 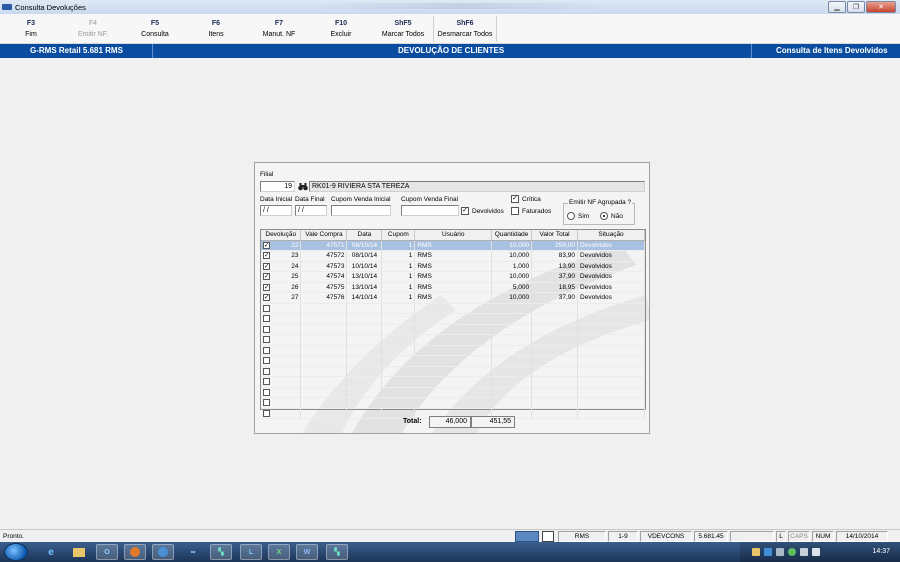 I want to click on lync-icon: L, so click(x=251, y=552).